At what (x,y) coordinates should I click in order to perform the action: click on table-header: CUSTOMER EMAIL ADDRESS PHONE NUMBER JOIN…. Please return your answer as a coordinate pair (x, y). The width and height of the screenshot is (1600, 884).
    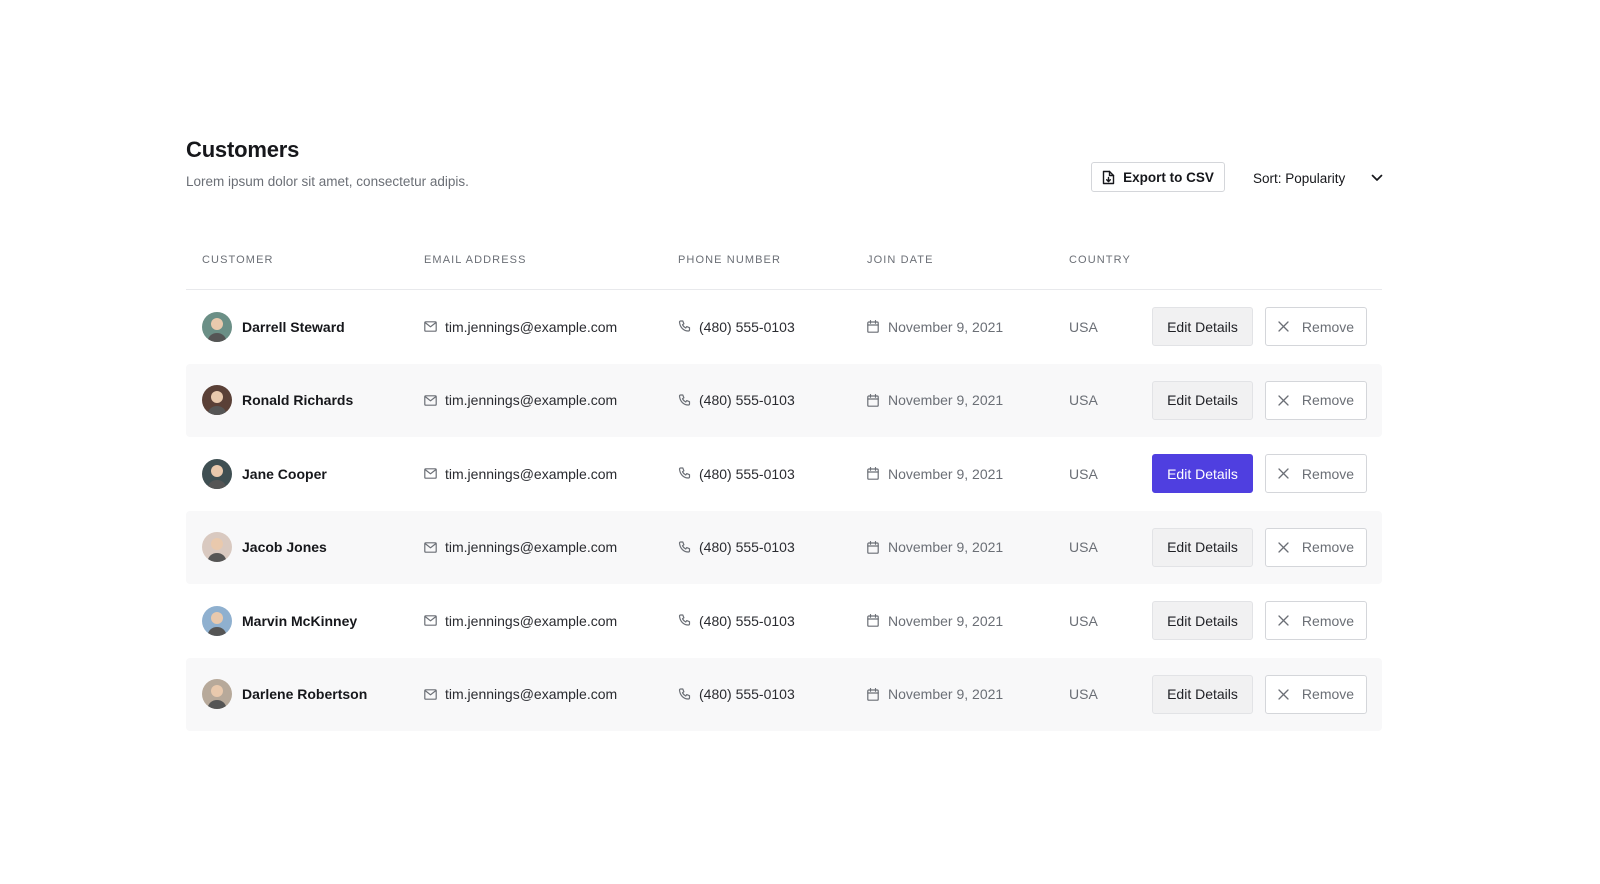
    Looking at the image, I should click on (784, 265).